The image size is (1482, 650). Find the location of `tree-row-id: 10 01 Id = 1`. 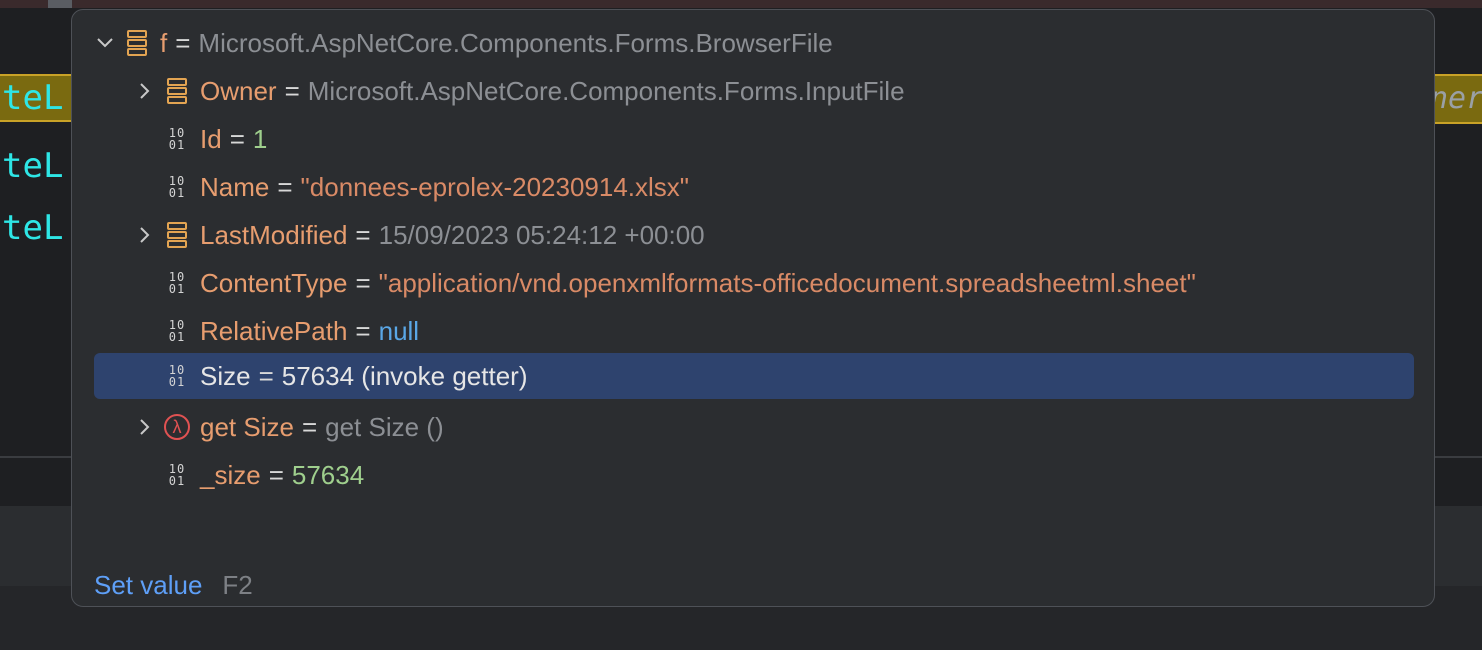

tree-row-id: 10 01 Id = 1 is located at coordinates (782, 139).